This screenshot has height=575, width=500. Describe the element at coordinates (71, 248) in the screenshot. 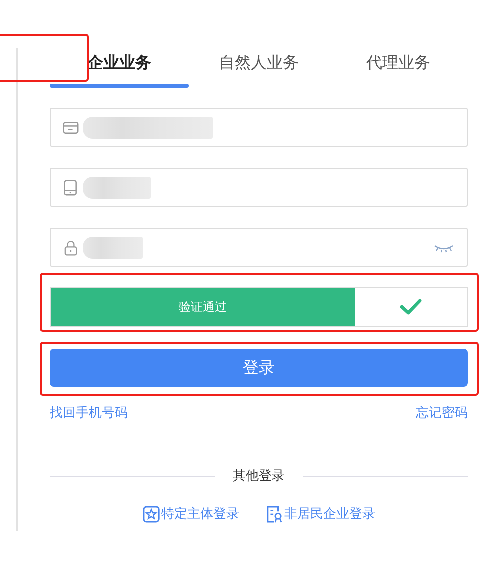

I see `lock-icon` at that location.